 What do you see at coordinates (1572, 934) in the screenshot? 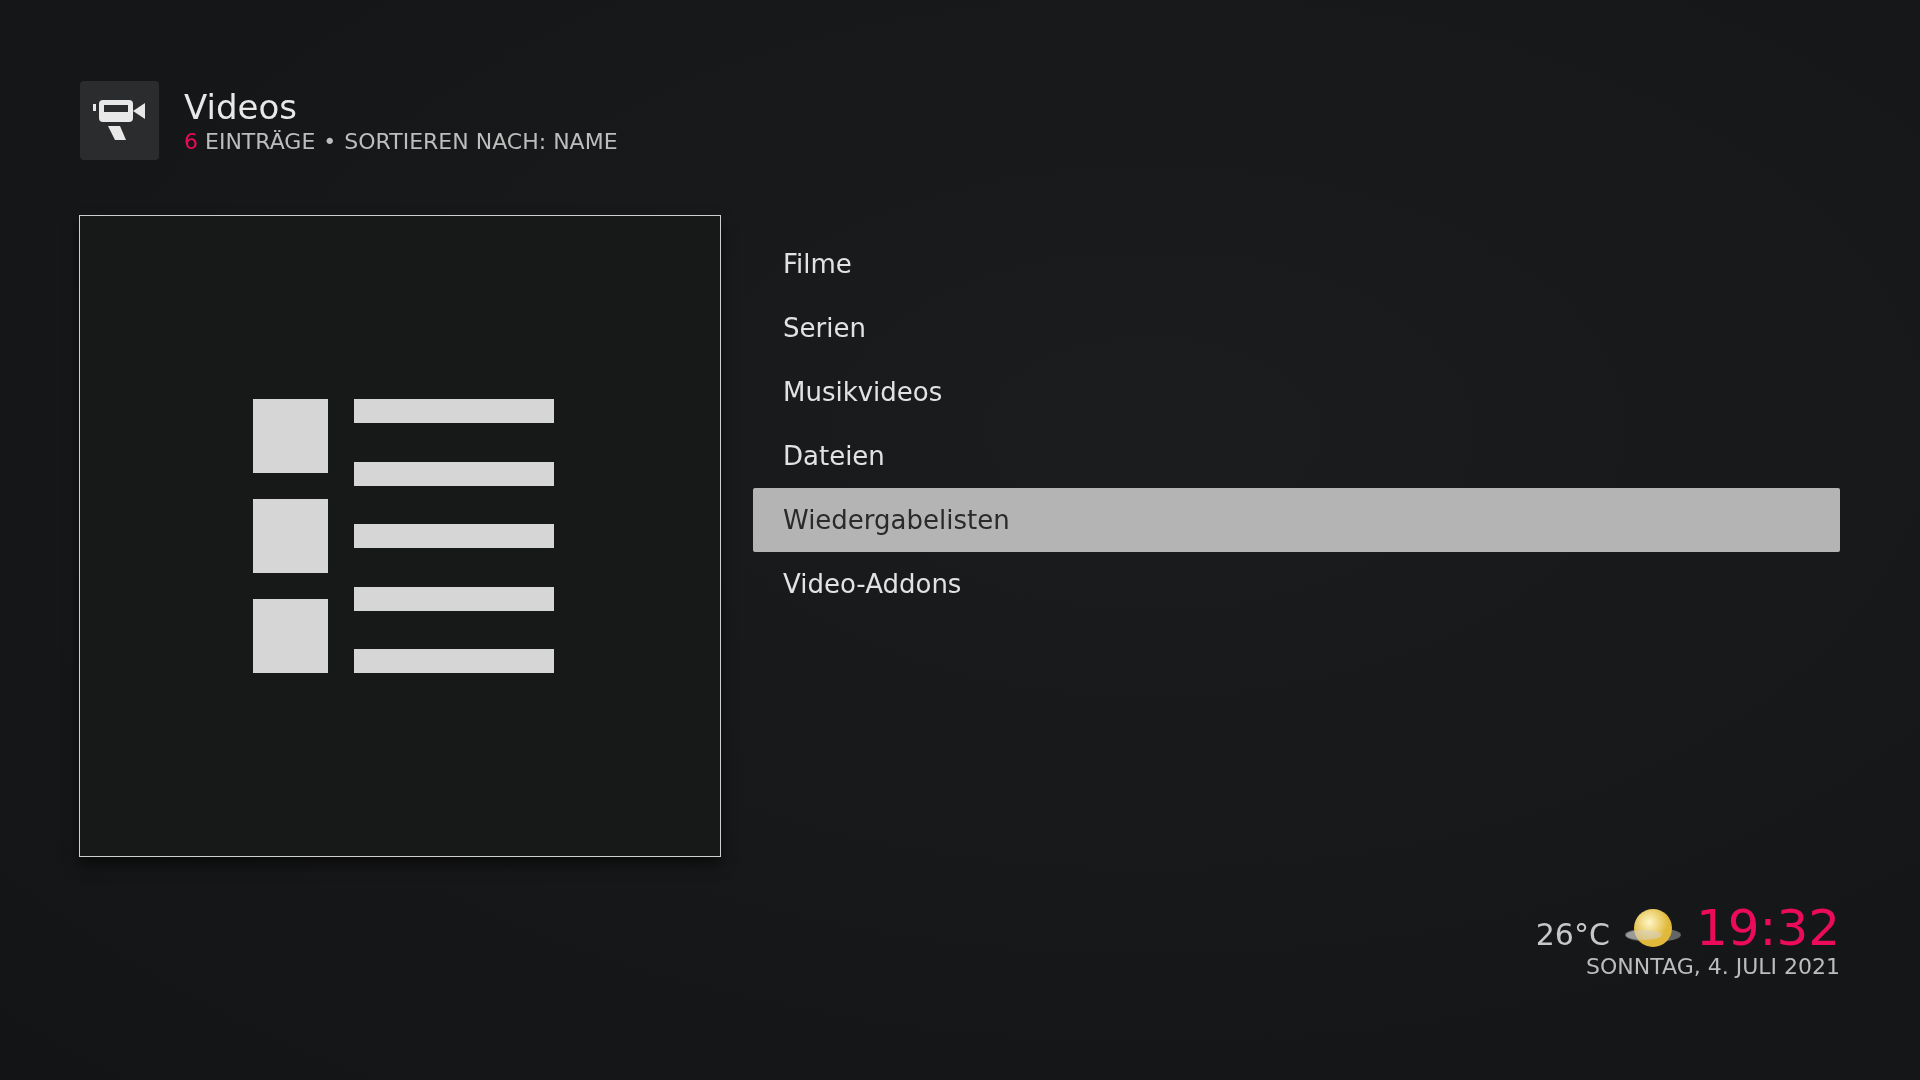
I see `temperature: 26°C` at bounding box center [1572, 934].